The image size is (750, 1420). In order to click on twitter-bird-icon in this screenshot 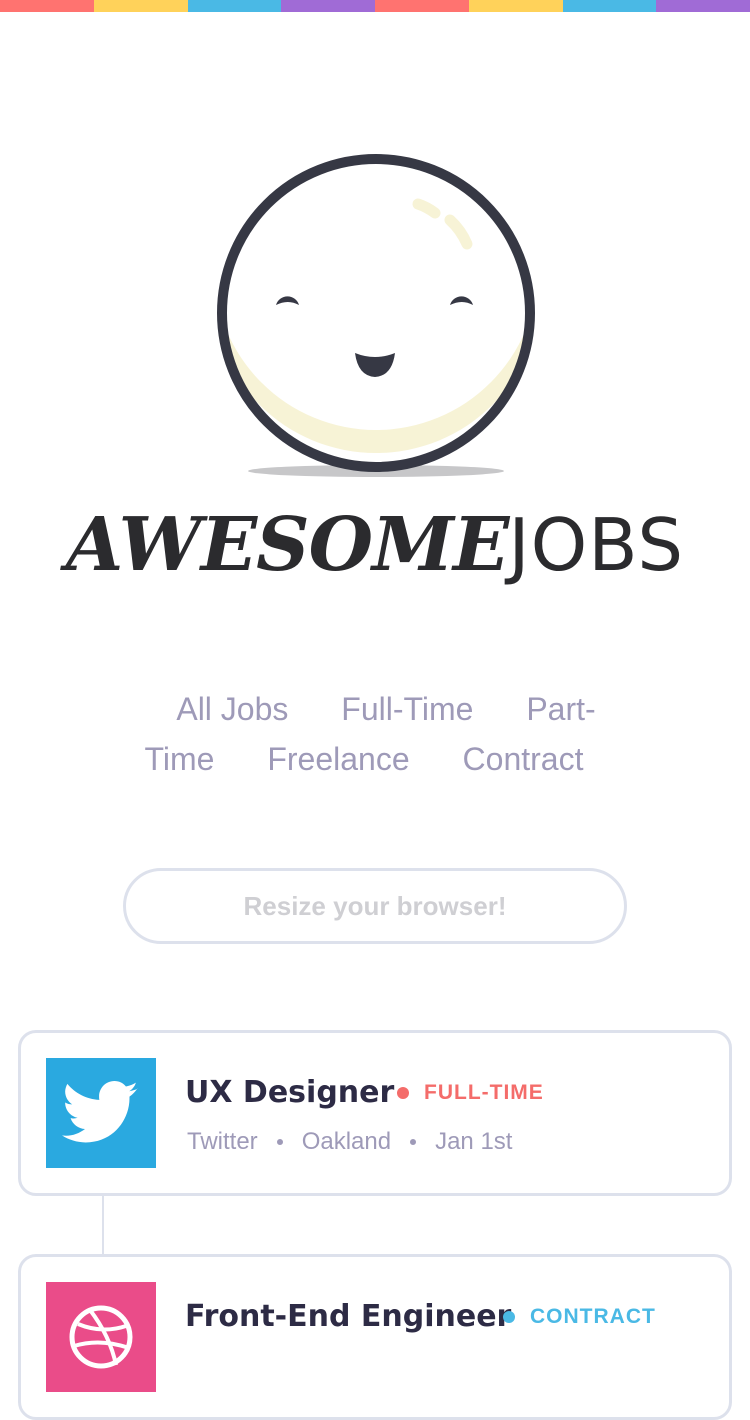, I will do `click(100, 1112)`.